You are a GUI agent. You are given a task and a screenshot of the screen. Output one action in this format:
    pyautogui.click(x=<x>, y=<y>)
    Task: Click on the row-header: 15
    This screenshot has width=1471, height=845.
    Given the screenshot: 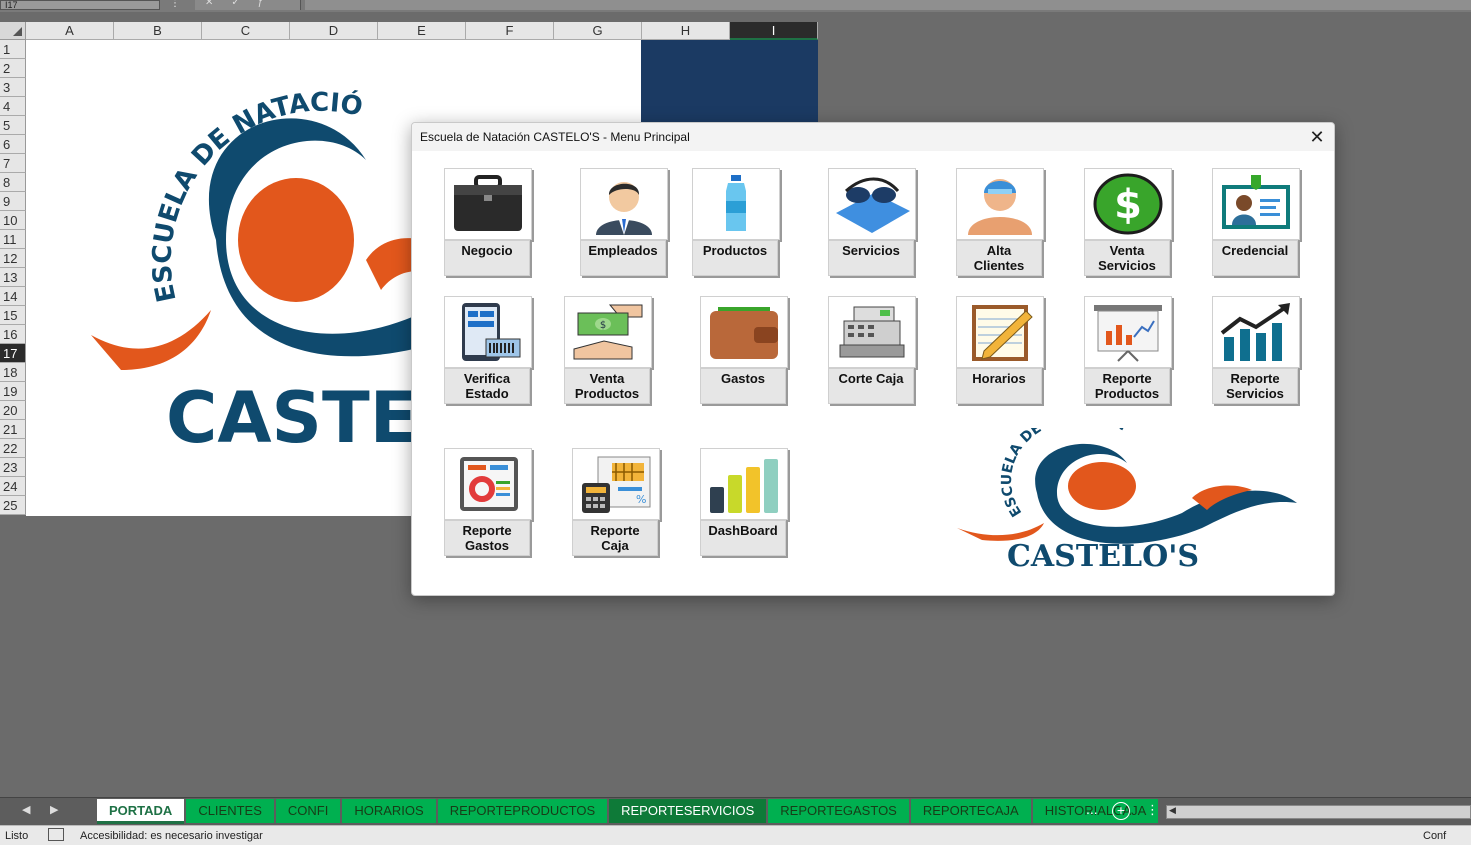 What is the action you would take?
    pyautogui.click(x=13, y=315)
    